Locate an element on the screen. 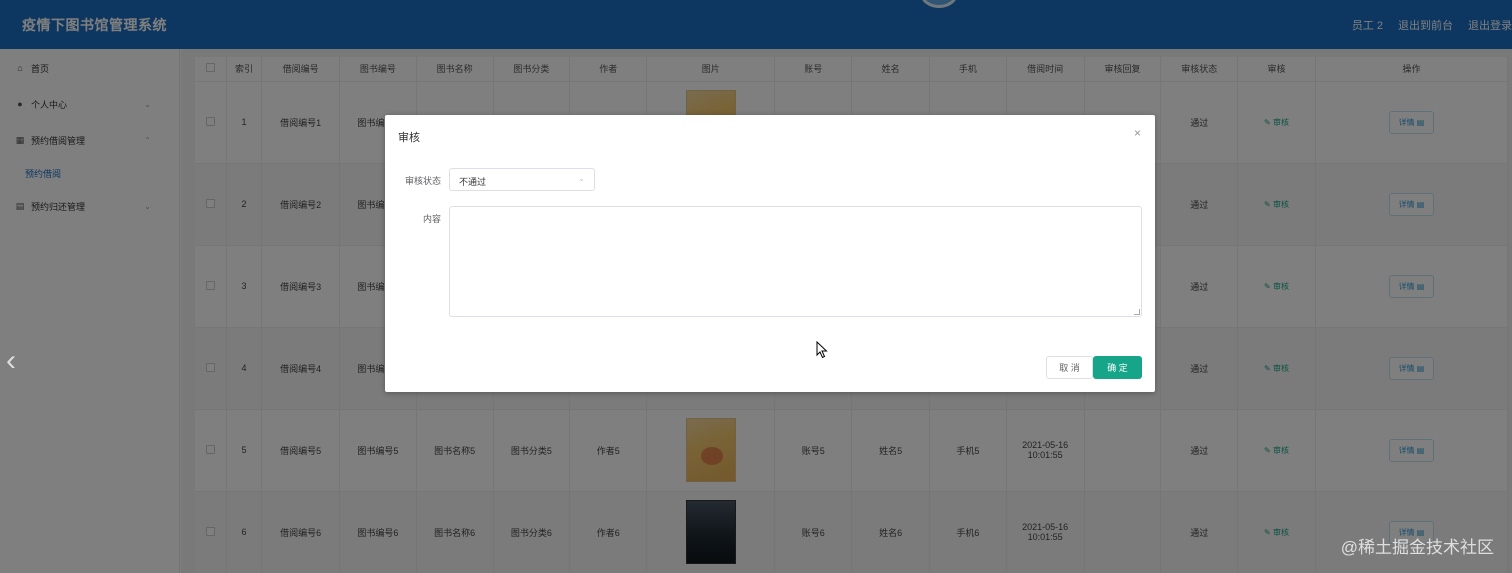 The width and height of the screenshot is (1512, 573). chevron-down-icon: ⌄ is located at coordinates (581, 178).